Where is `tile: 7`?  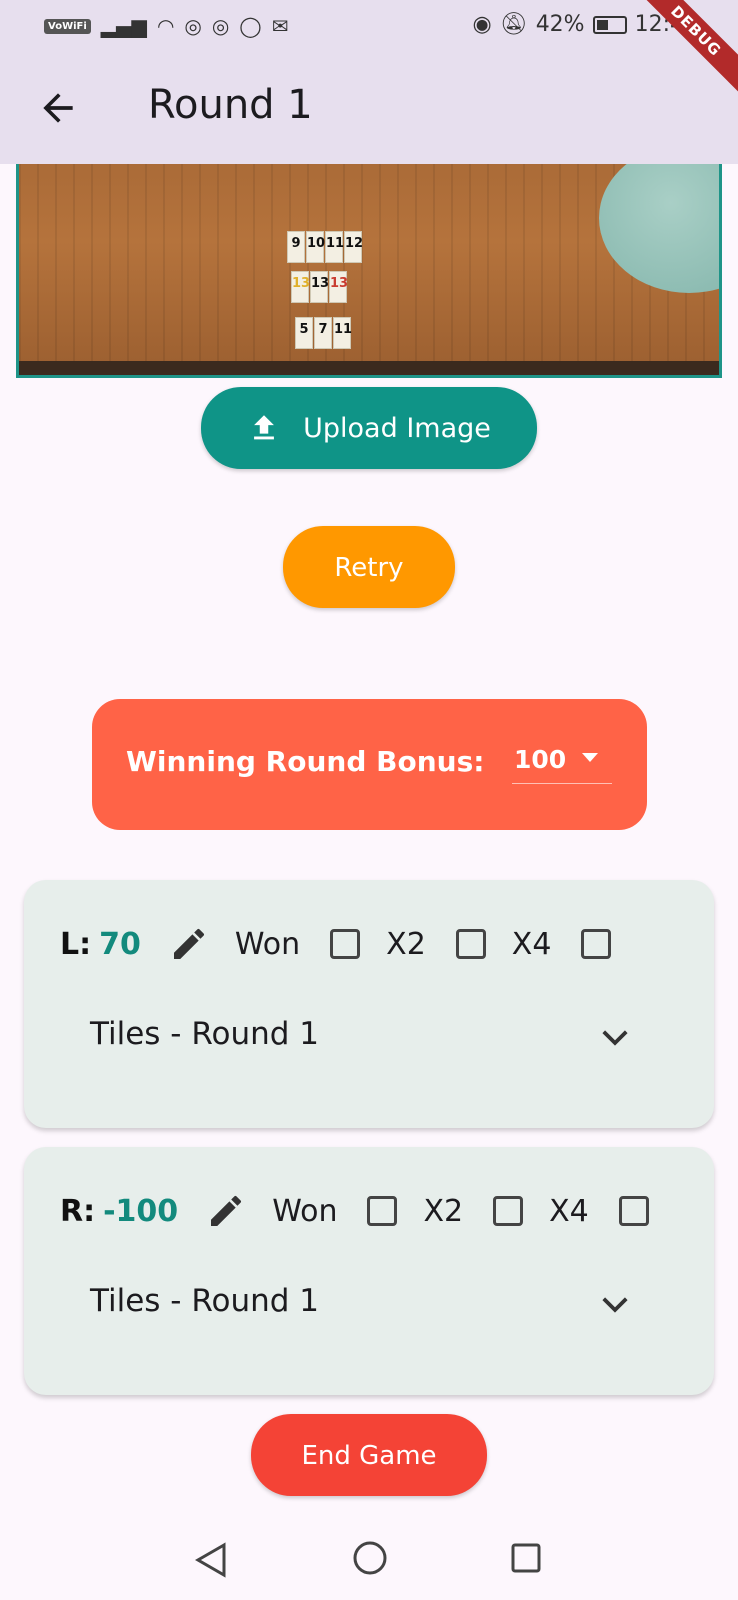
tile: 7 is located at coordinates (323, 333).